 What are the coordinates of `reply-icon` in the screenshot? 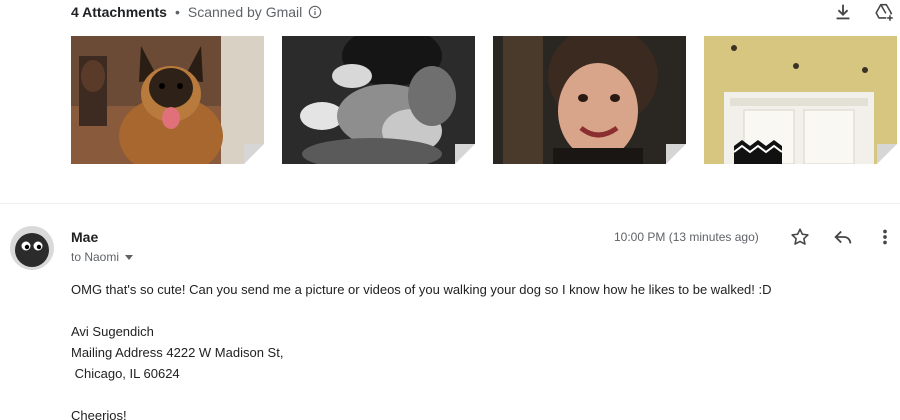 It's located at (843, 237).